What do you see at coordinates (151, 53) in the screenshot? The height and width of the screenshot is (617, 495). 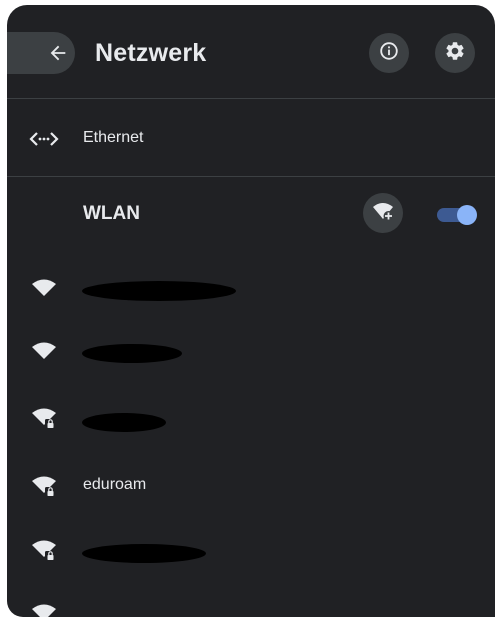 I see `page-title: Netzwerk` at bounding box center [151, 53].